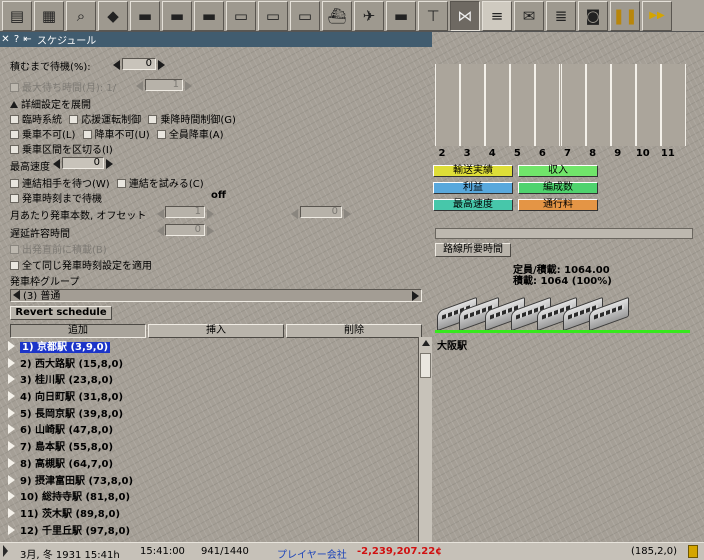  I want to click on graph-scrollbar, so click(564, 233).